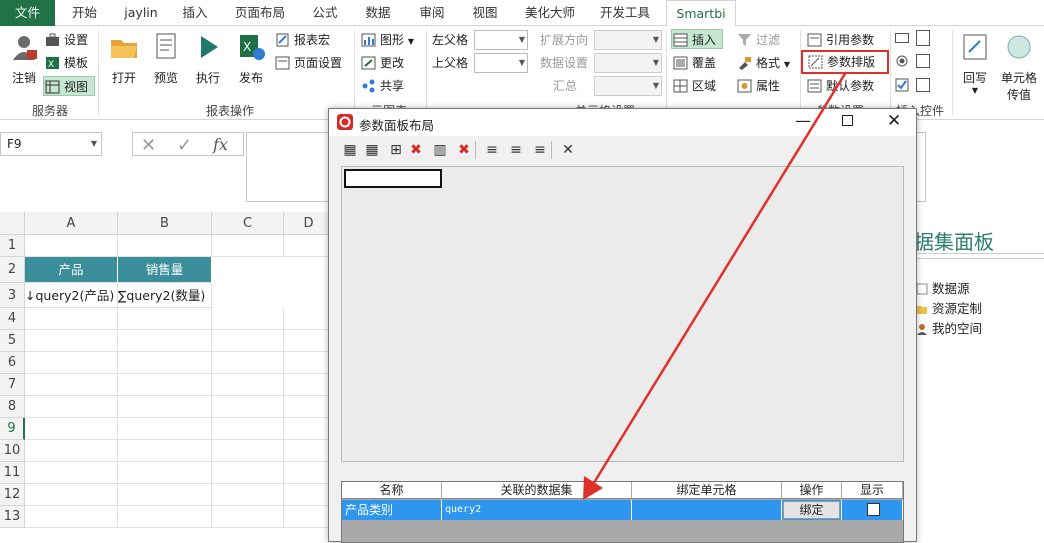 The image size is (1044, 543). What do you see at coordinates (840, 40) in the screenshot?
I see `reference-param-button: 引用参数` at bounding box center [840, 40].